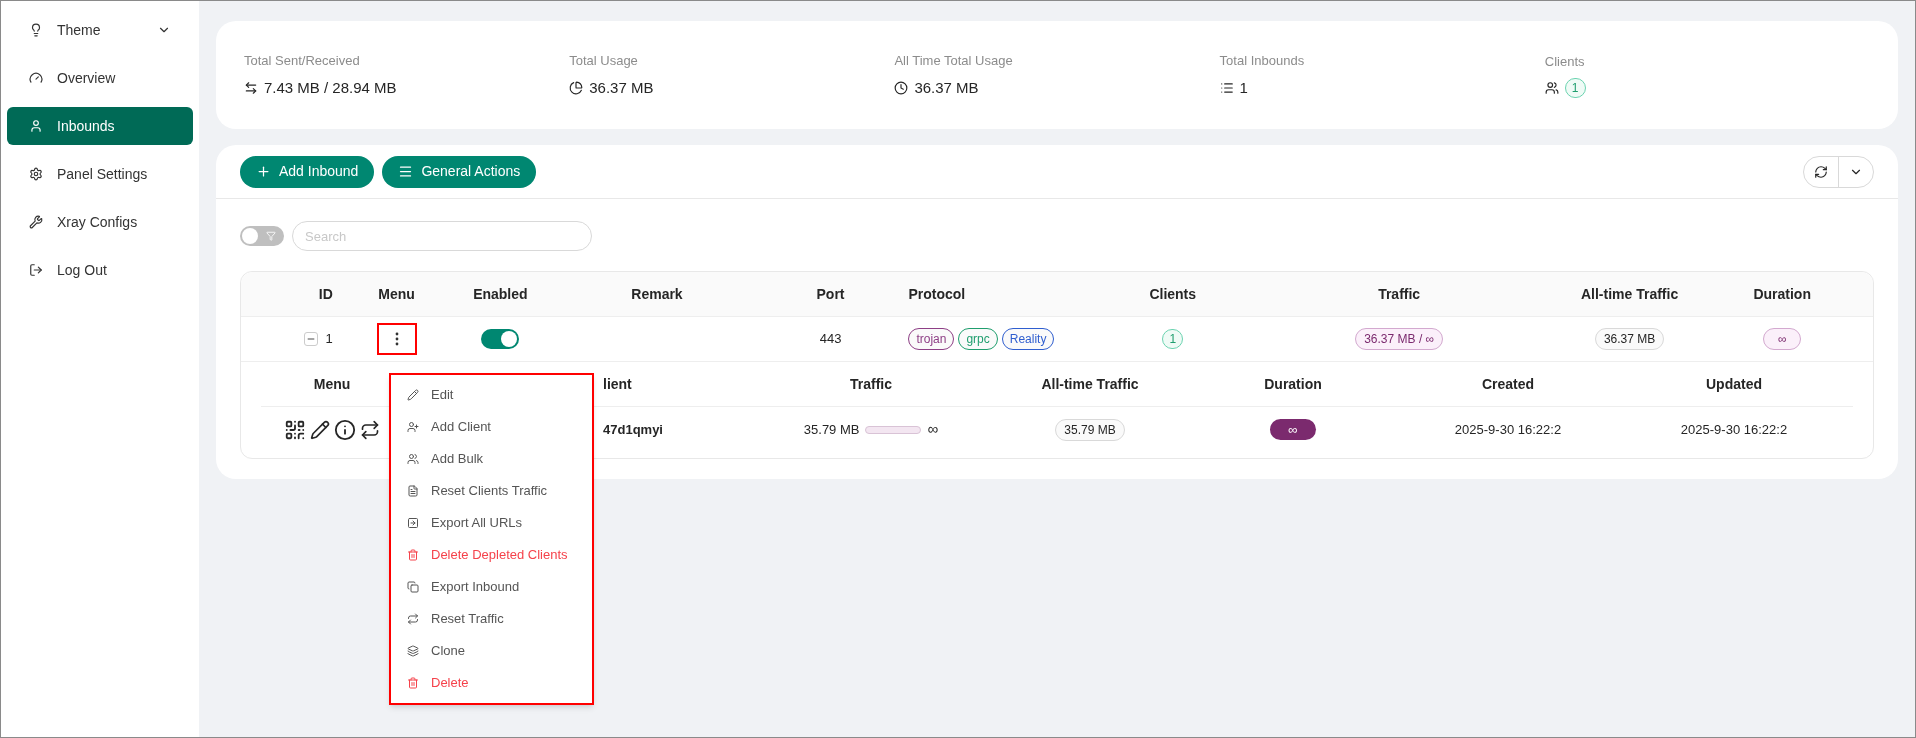 The width and height of the screenshot is (1916, 738). What do you see at coordinates (491, 459) in the screenshot?
I see `menu-item: Add Bulk` at bounding box center [491, 459].